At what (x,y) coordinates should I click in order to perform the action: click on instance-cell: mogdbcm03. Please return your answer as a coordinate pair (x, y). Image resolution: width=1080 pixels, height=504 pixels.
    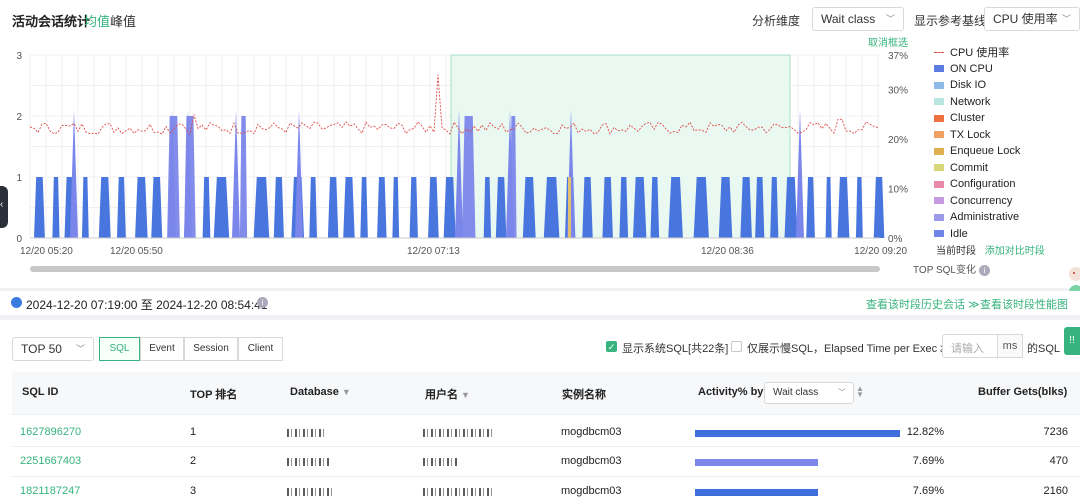
    Looking at the image, I should click on (591, 491).